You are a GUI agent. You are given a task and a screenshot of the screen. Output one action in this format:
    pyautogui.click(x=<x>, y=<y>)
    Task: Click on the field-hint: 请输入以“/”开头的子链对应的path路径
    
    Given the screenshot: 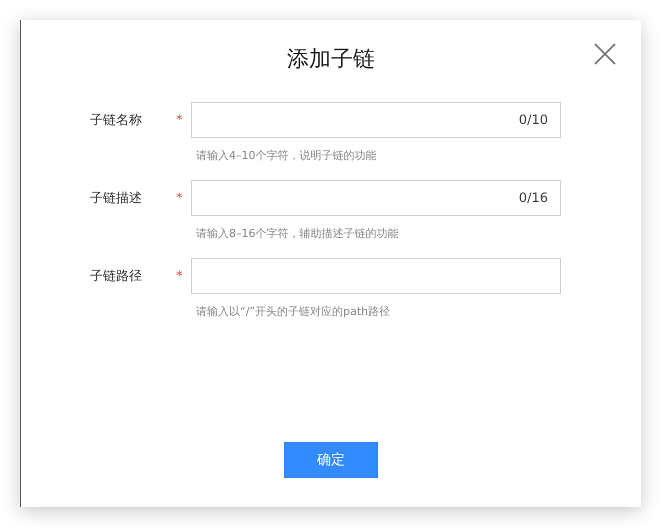 What is the action you would take?
    pyautogui.click(x=293, y=312)
    